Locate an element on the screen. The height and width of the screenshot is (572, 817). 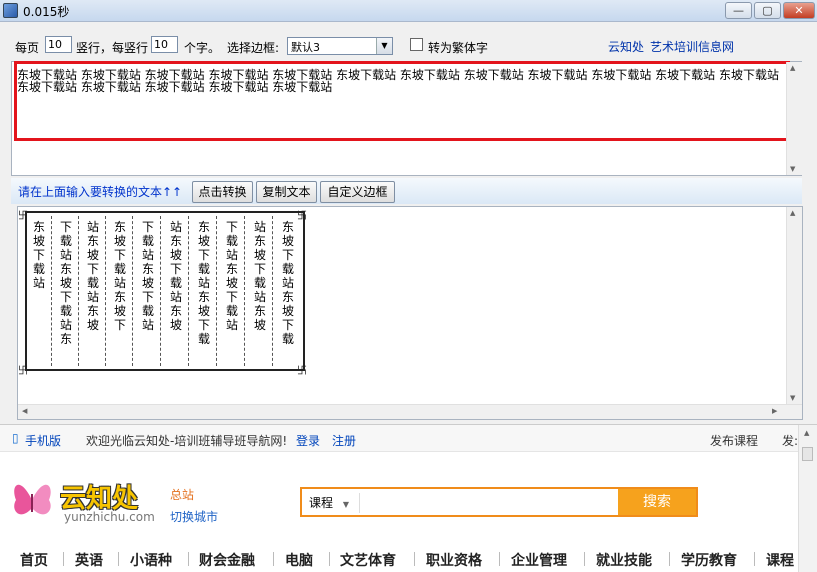
window-title: 0.015秒 is located at coordinates (46, 12).